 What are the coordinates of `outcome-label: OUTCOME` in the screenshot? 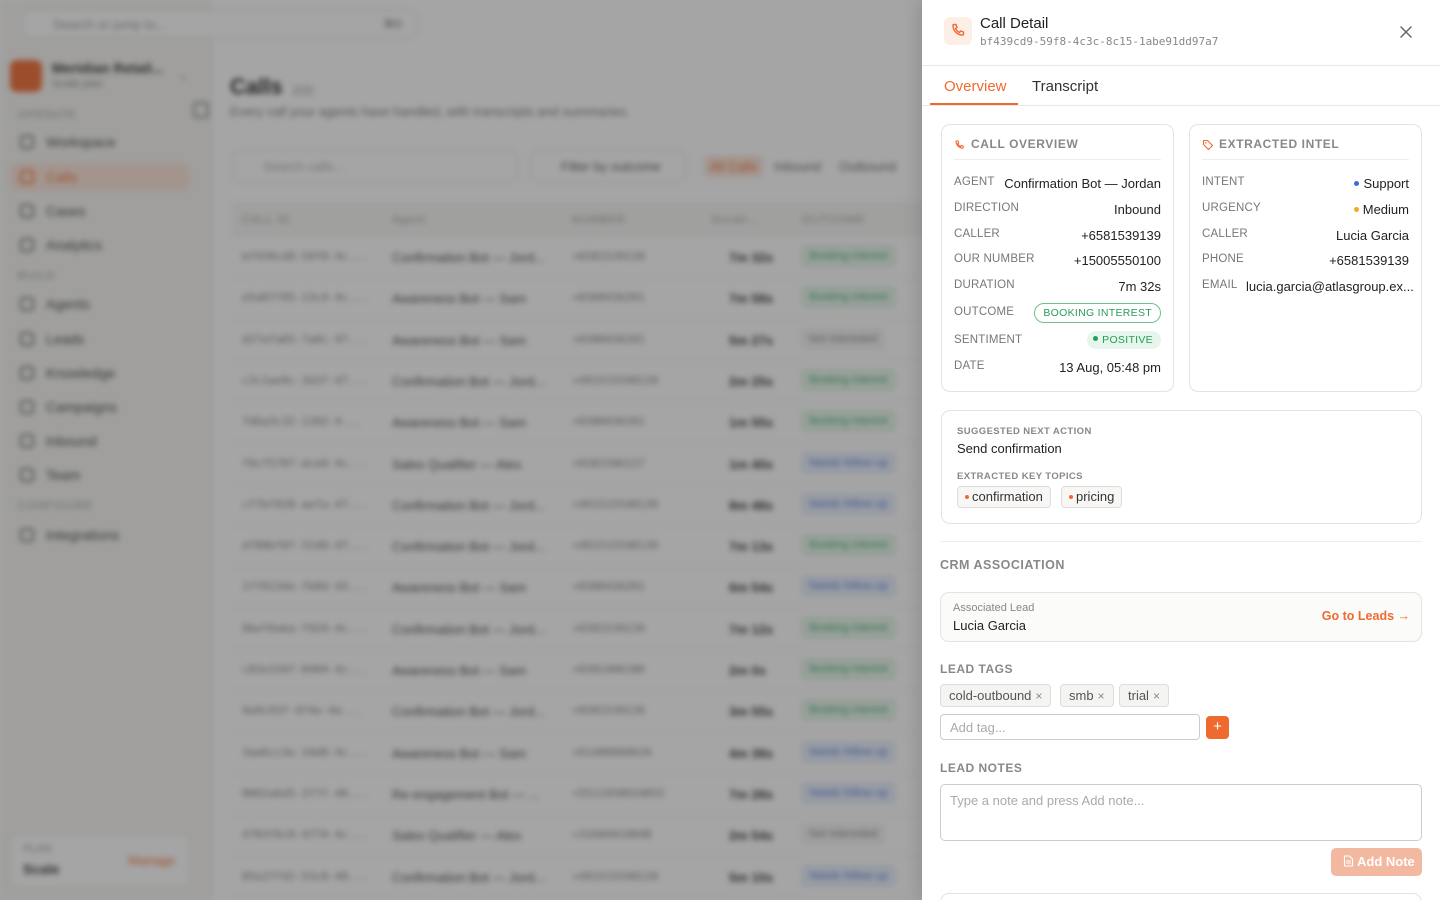 It's located at (984, 312).